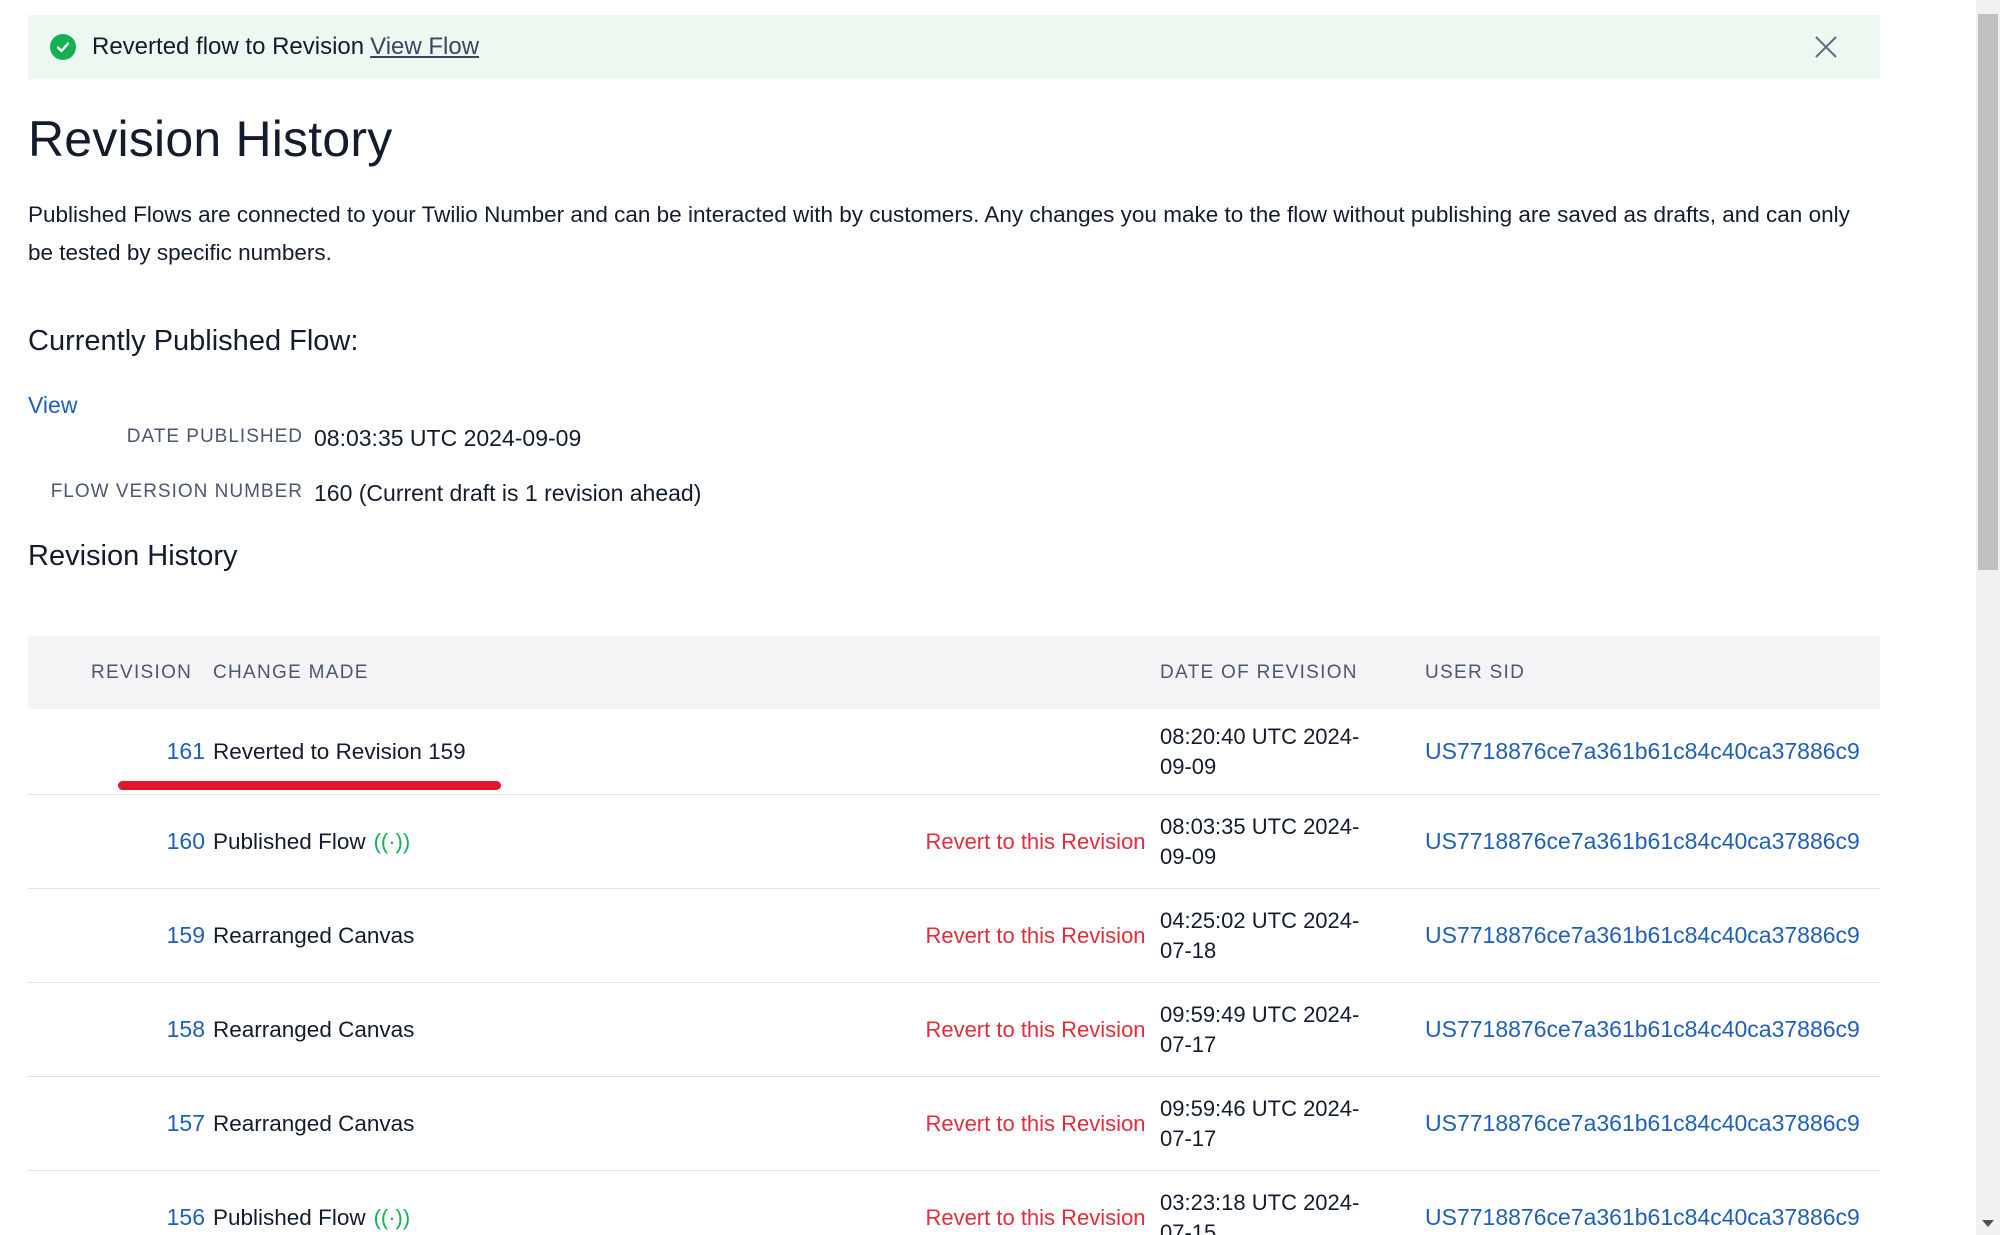  Describe the element at coordinates (210, 139) in the screenshot. I see `page-title: Revision History` at that location.